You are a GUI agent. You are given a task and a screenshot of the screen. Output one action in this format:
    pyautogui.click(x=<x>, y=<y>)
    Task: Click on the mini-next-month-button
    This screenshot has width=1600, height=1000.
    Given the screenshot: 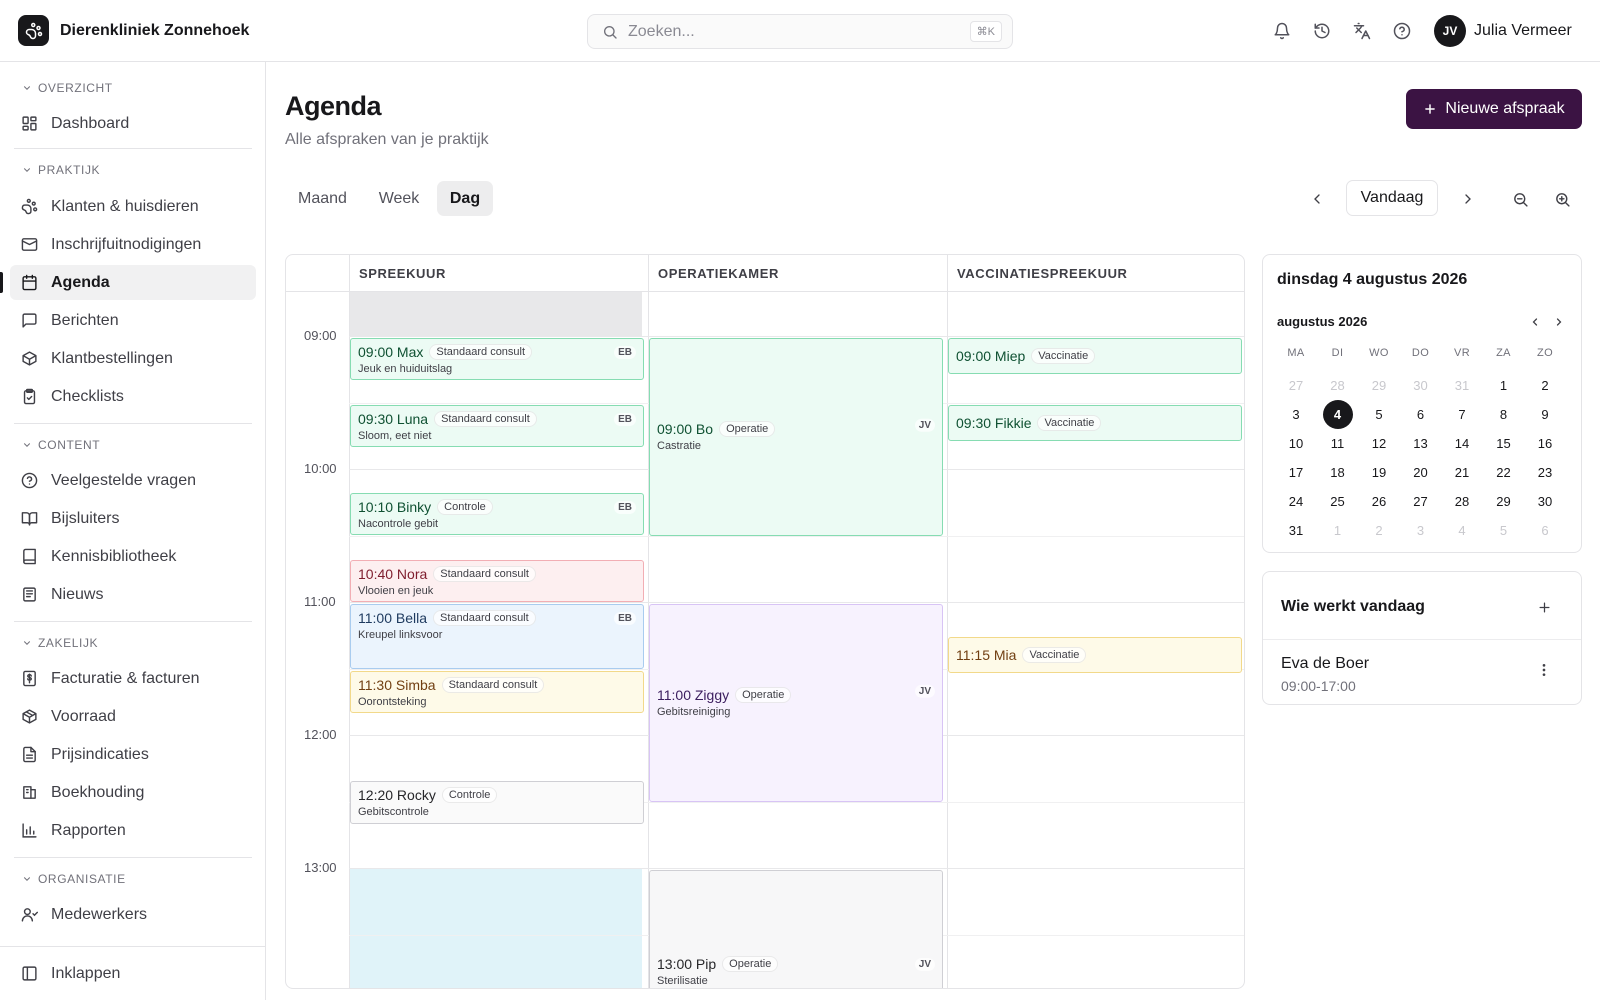 What is the action you would take?
    pyautogui.click(x=1559, y=322)
    